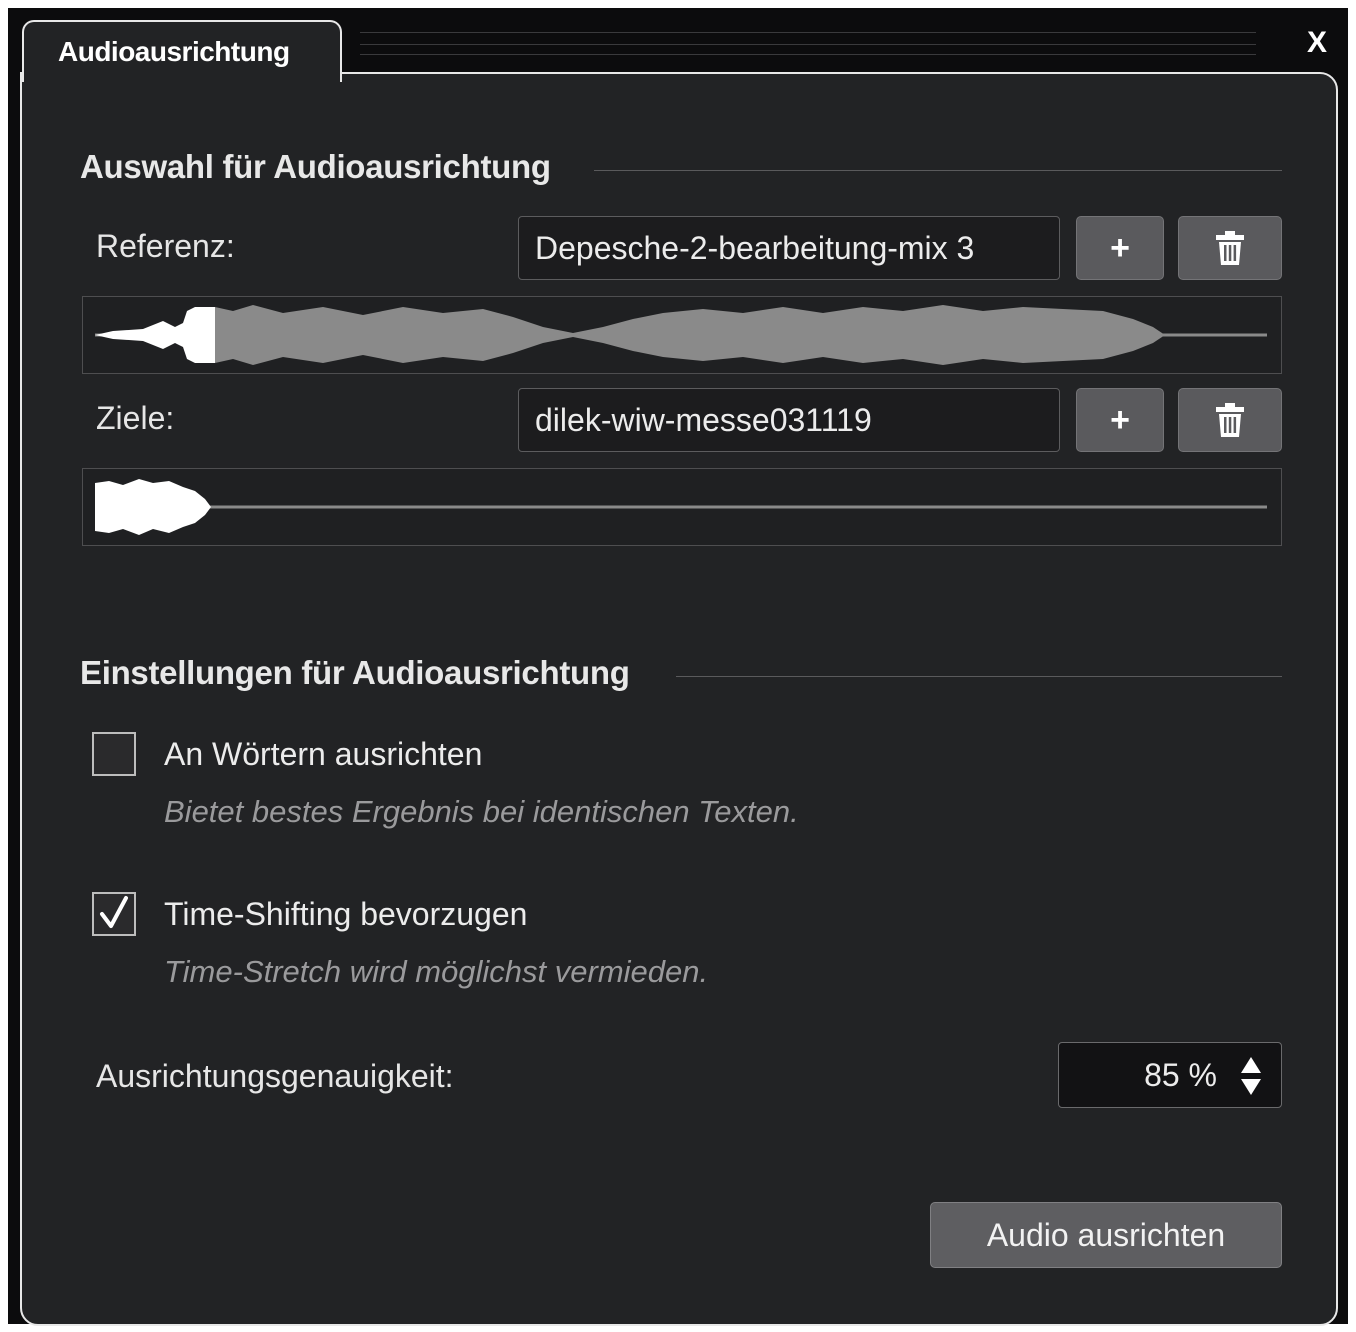 This screenshot has height=1332, width=1356. What do you see at coordinates (174, 51) in the screenshot?
I see `tab-label: Audioausrichtung` at bounding box center [174, 51].